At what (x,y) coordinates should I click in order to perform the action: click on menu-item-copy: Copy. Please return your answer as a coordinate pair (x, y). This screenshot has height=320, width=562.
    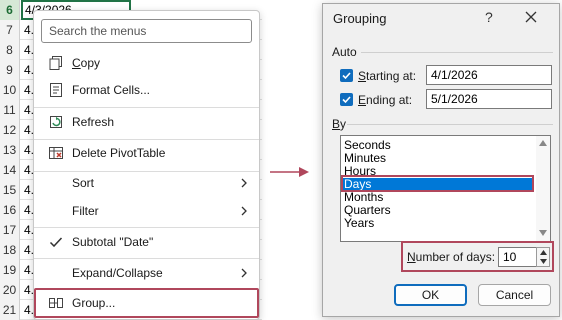
    Looking at the image, I should click on (146, 63).